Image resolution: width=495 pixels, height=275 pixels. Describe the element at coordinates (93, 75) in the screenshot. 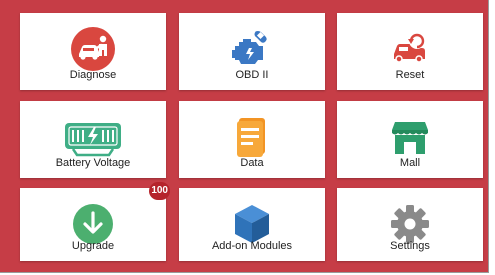

I see `diagnose-label: Diagnose` at that location.